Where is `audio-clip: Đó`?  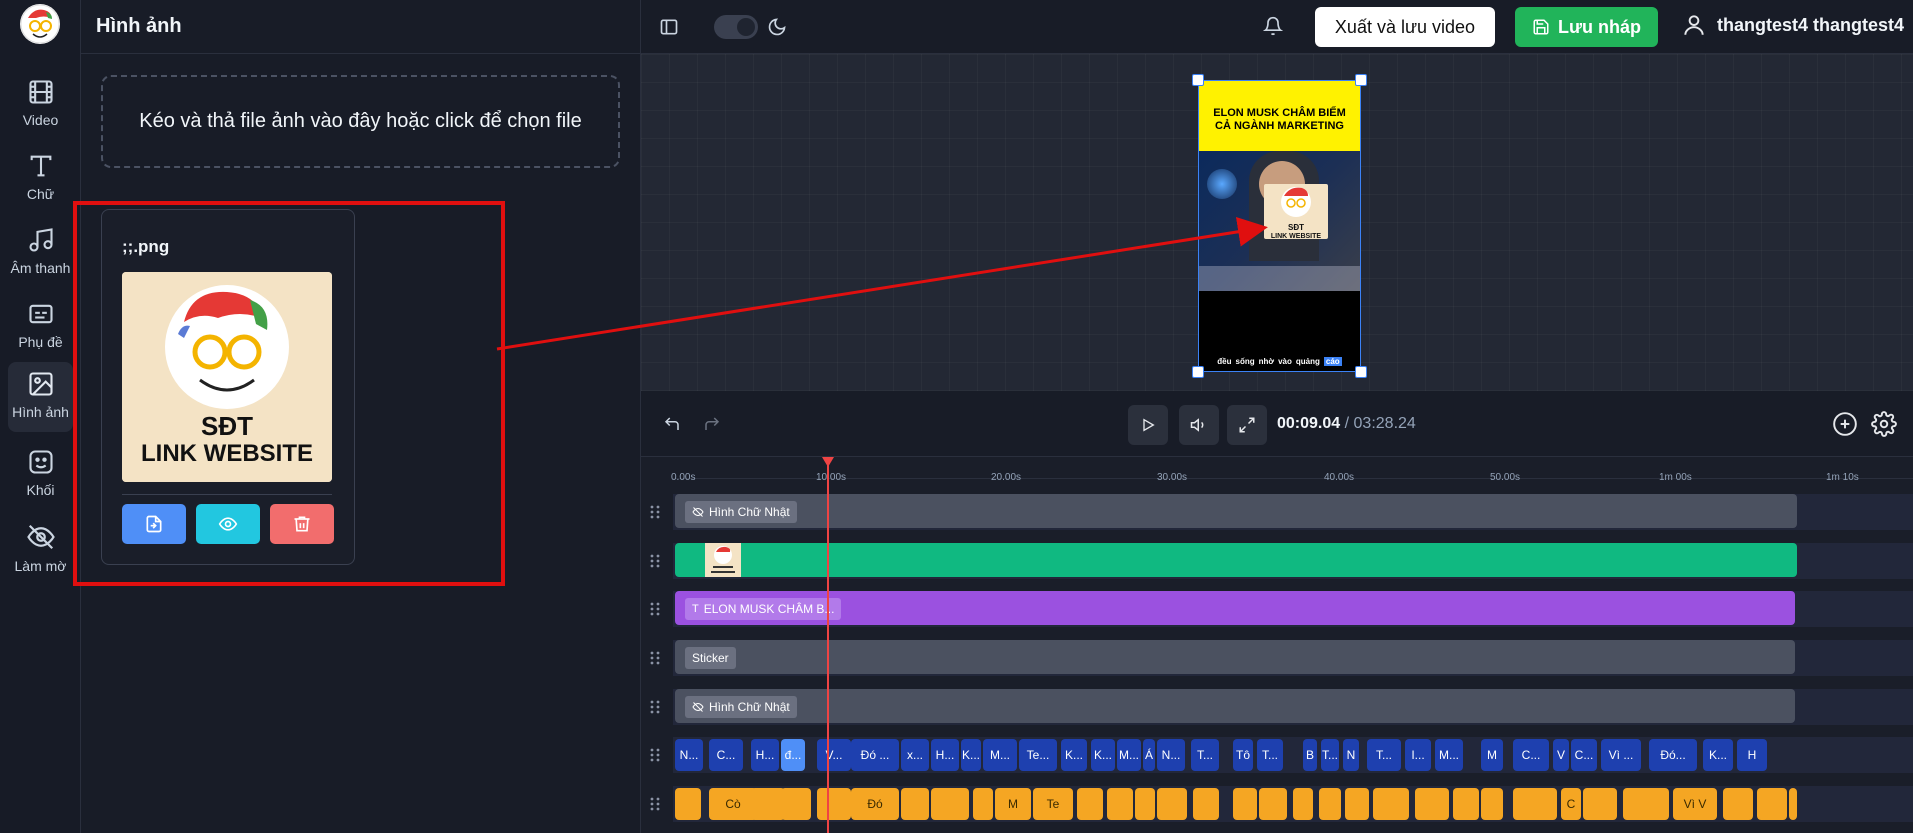 audio-clip: Đó is located at coordinates (875, 804).